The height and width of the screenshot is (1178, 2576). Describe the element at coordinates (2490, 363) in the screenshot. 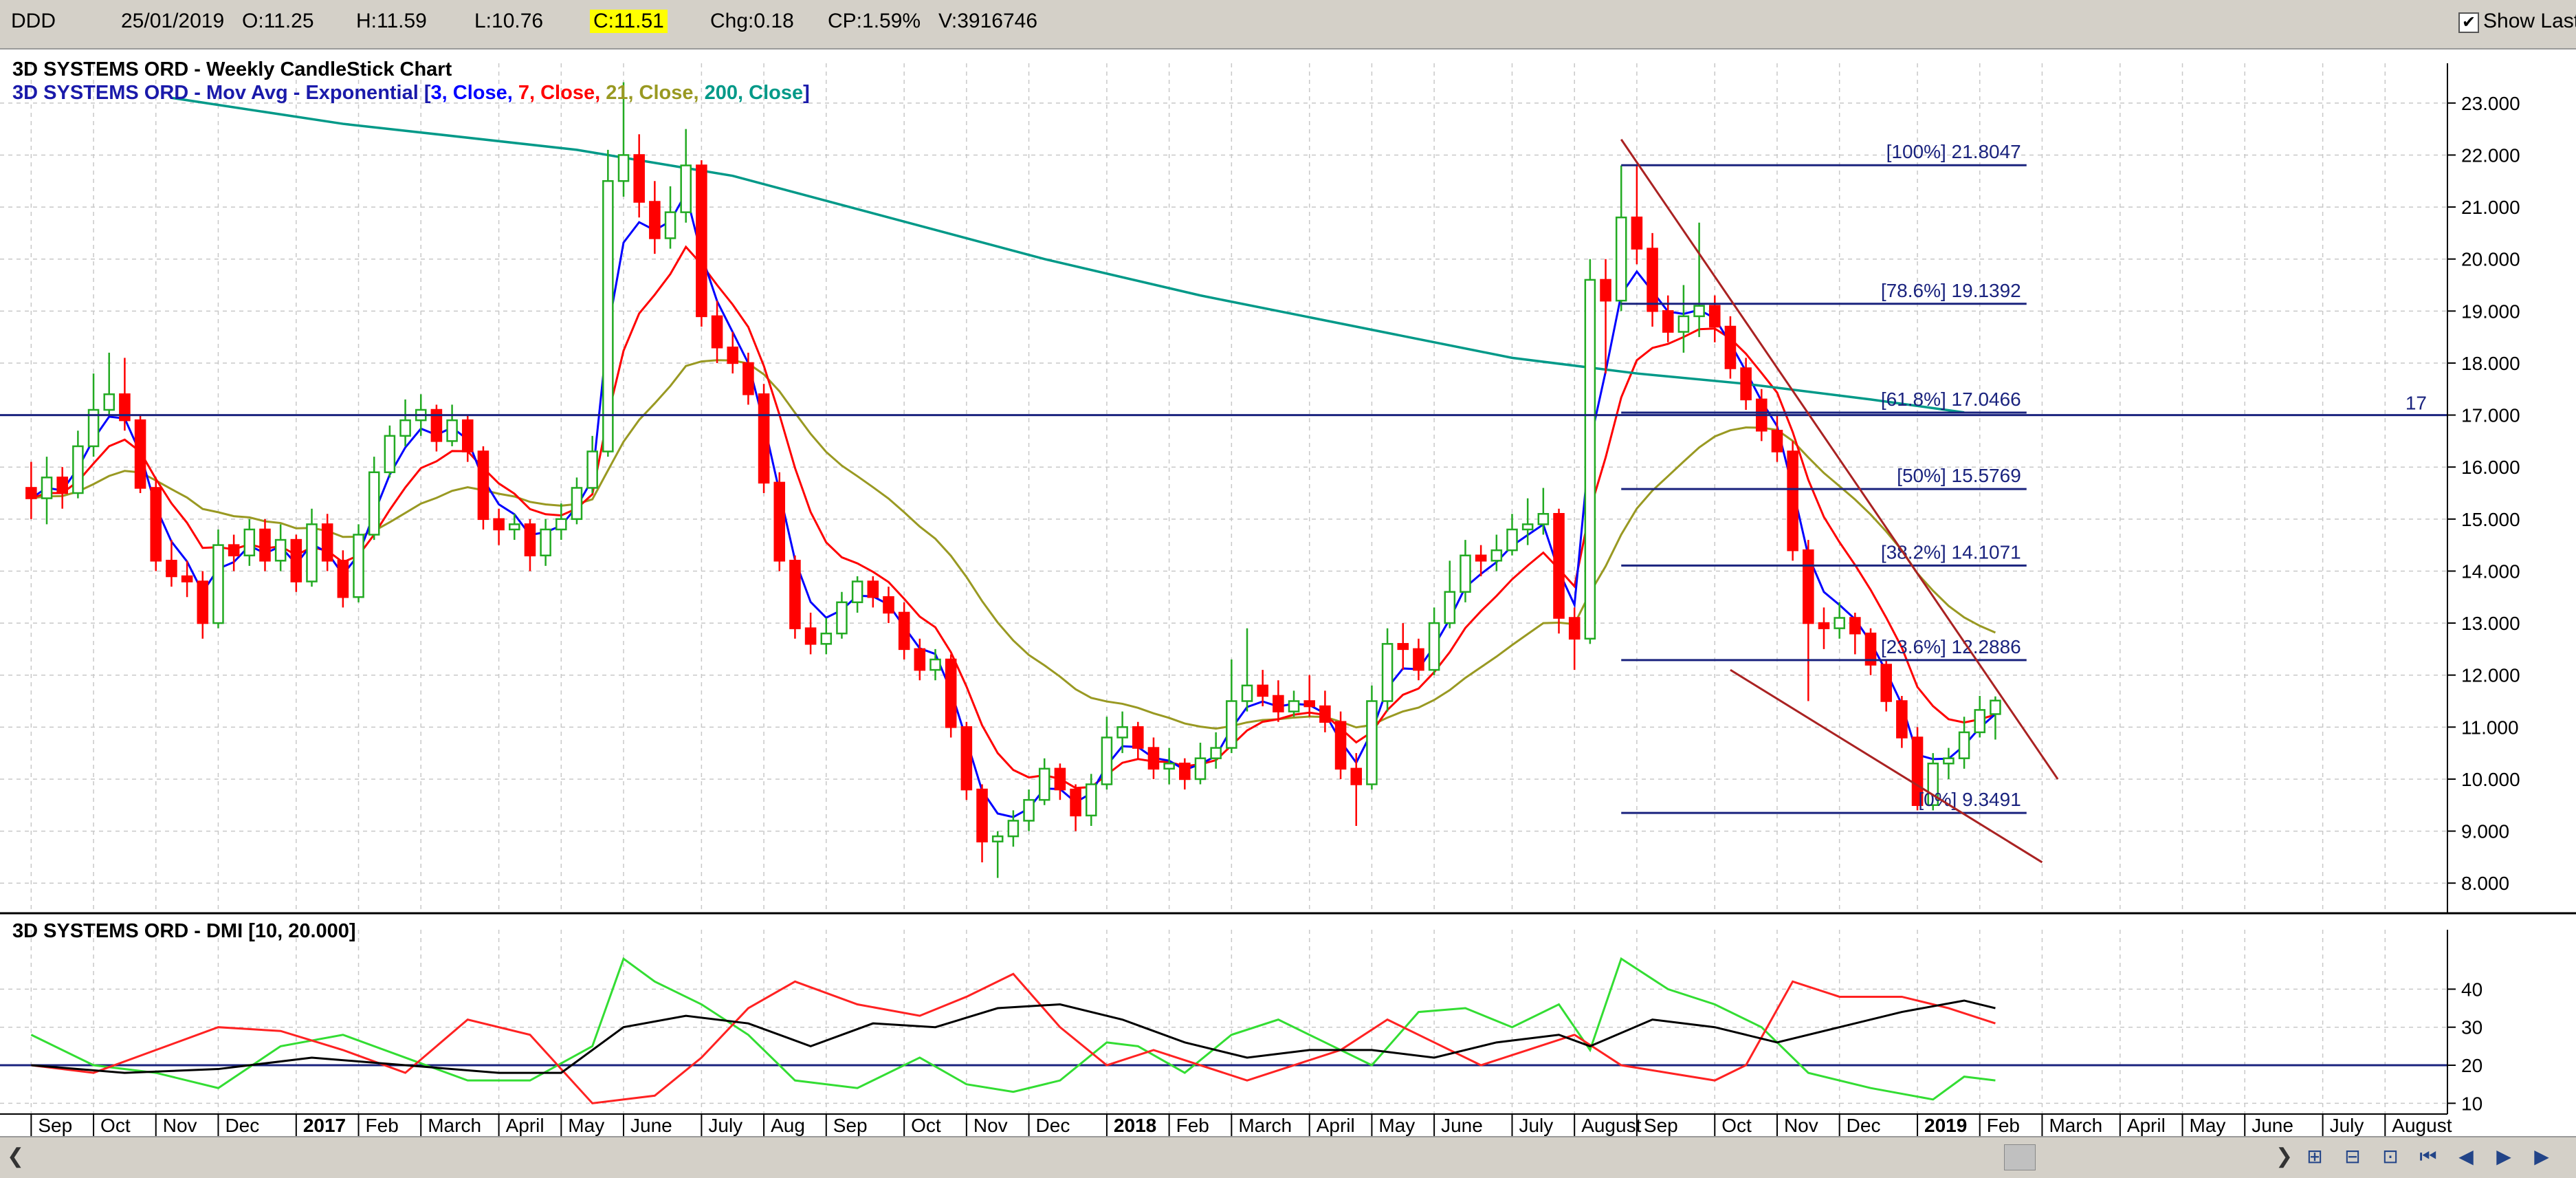

I see `price-tick-label: 18.000` at that location.